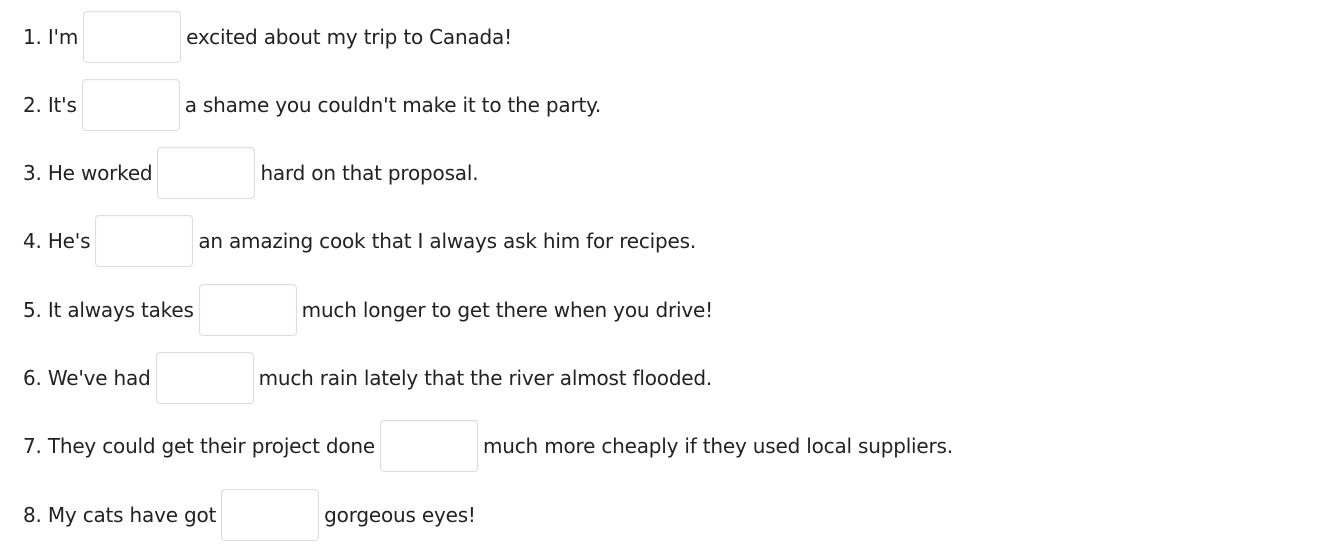  I want to click on question-3-prefix: 3. He worked, so click(88, 173).